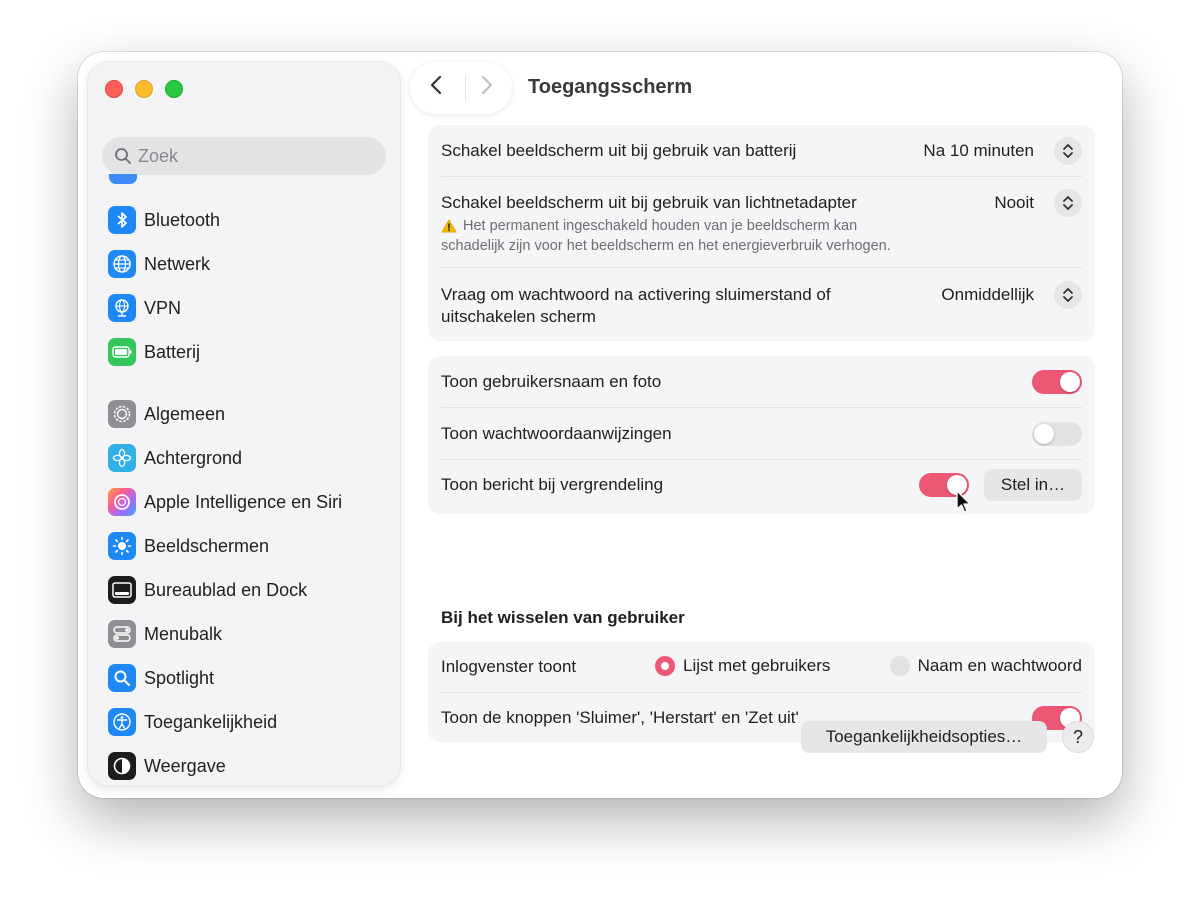 This screenshot has height=900, width=1200. Describe the element at coordinates (899, 666) in the screenshot. I see `radio-unselected-indicator` at that location.